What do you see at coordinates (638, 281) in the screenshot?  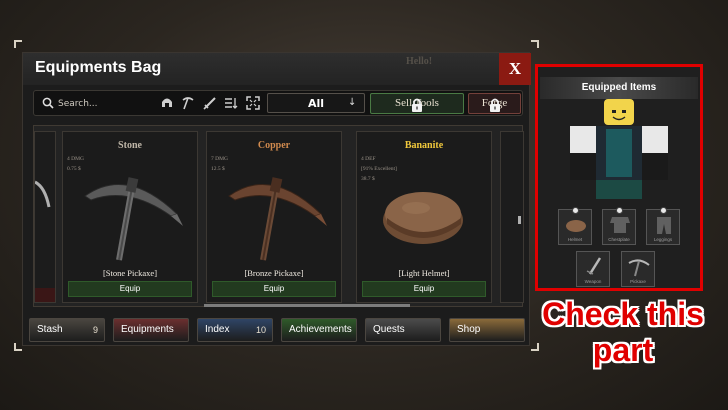 I see `slot-label: Pickaxe` at bounding box center [638, 281].